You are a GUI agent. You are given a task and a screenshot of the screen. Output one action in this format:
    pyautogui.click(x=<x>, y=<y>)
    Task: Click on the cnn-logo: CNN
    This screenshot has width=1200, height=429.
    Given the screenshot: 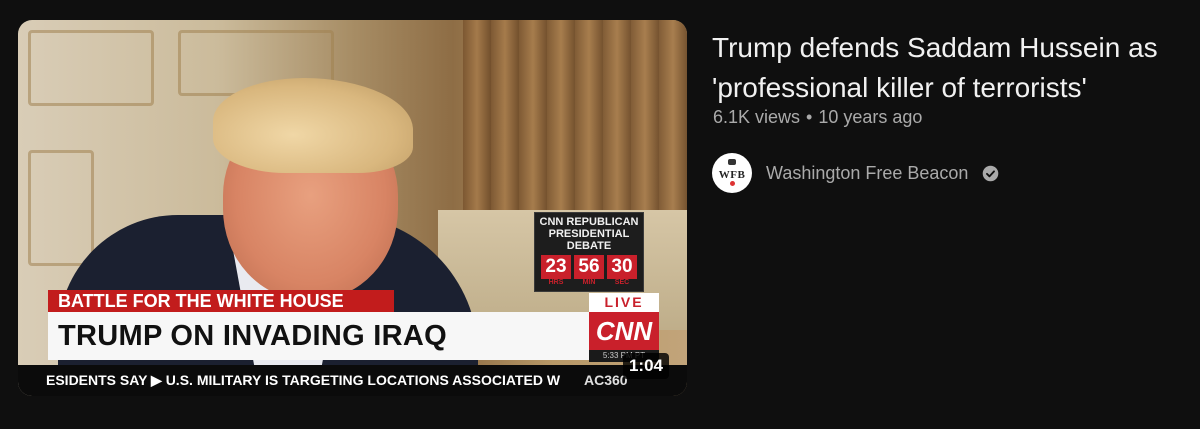 What is the action you would take?
    pyautogui.click(x=624, y=331)
    